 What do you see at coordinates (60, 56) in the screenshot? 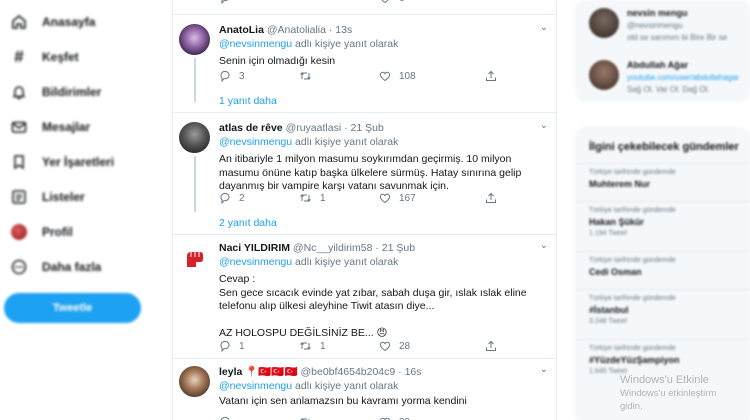
I see `nav-explore-label: Keşfet` at bounding box center [60, 56].